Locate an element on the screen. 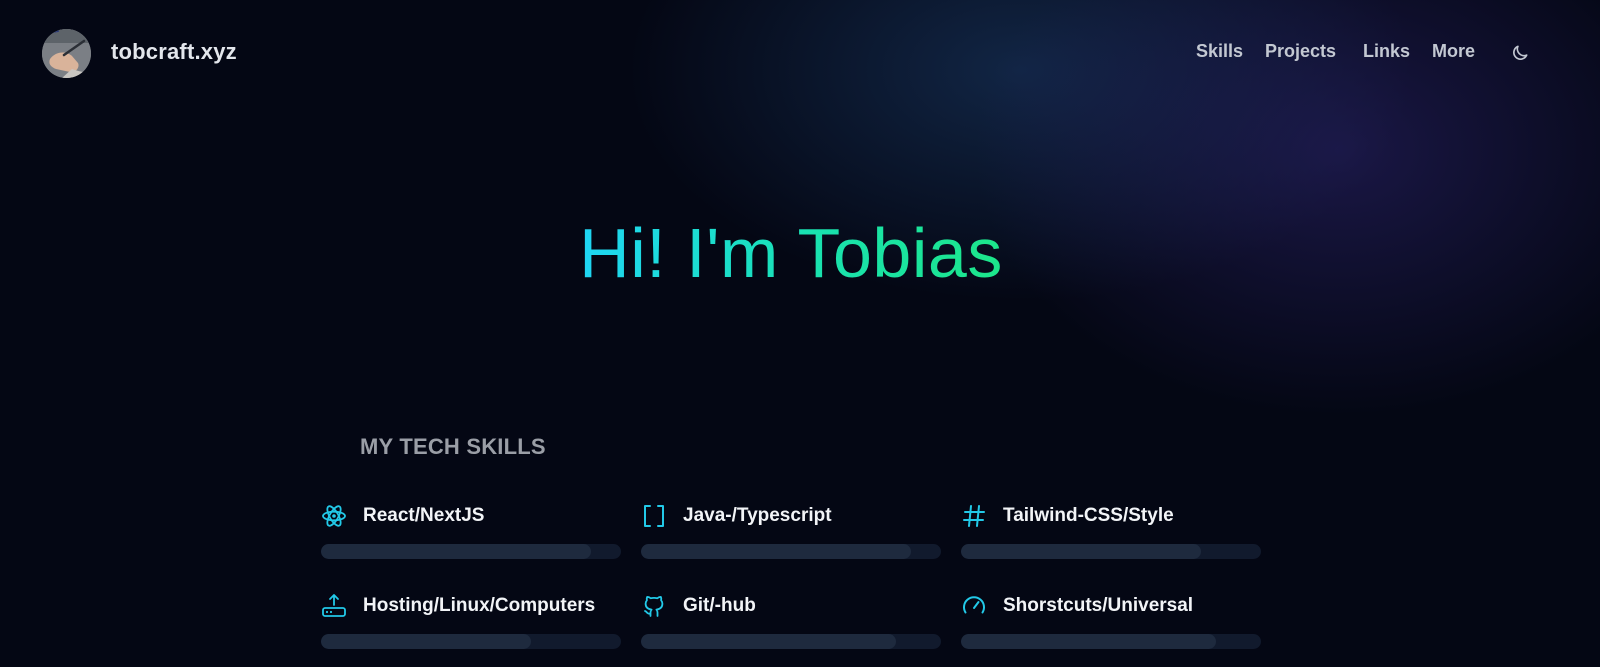 The image size is (1600, 667). hash-icon is located at coordinates (974, 516).